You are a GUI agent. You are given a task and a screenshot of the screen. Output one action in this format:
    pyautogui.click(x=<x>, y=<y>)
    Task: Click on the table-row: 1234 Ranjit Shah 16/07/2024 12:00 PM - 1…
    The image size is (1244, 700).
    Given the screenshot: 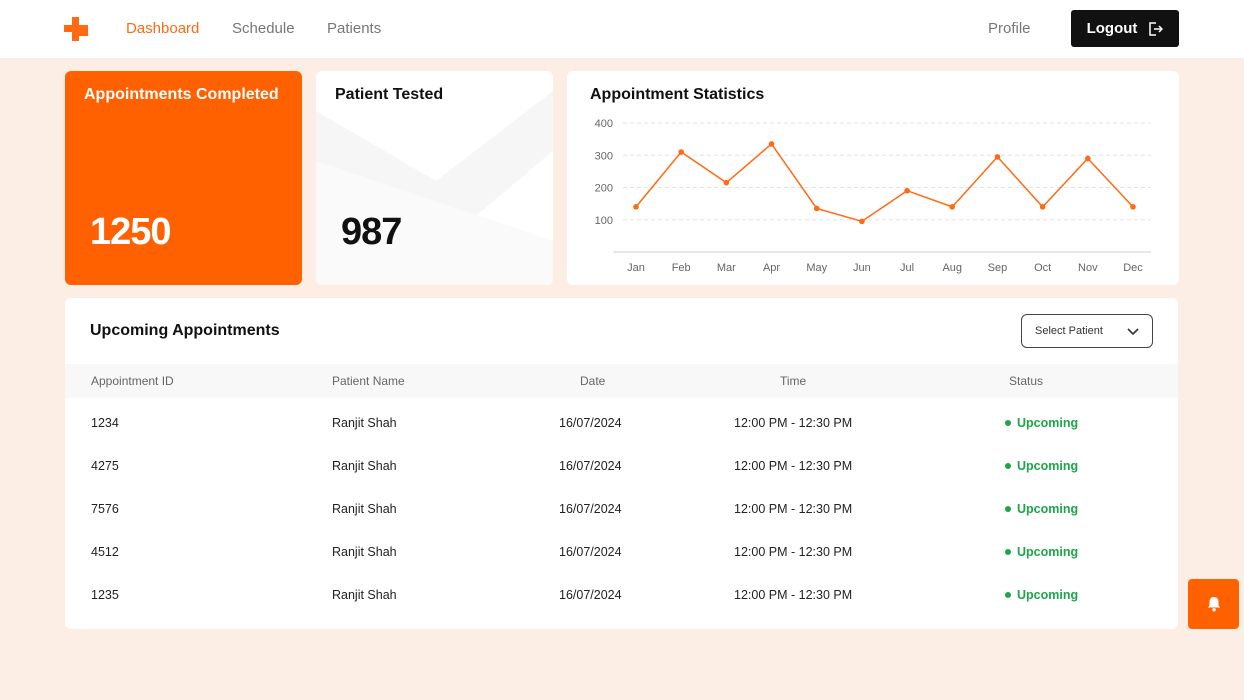 What is the action you would take?
    pyautogui.click(x=621, y=424)
    